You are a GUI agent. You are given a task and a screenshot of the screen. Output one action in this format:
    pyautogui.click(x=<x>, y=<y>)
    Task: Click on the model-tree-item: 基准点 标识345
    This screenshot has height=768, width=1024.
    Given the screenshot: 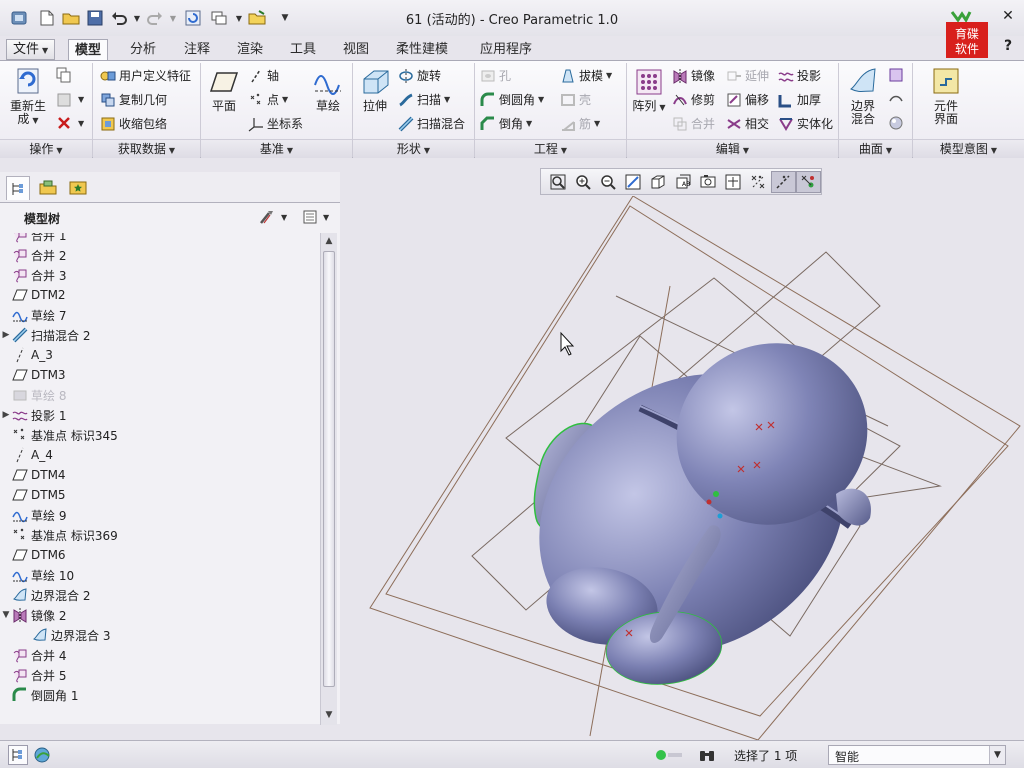 What is the action you would take?
    pyautogui.click(x=160, y=435)
    